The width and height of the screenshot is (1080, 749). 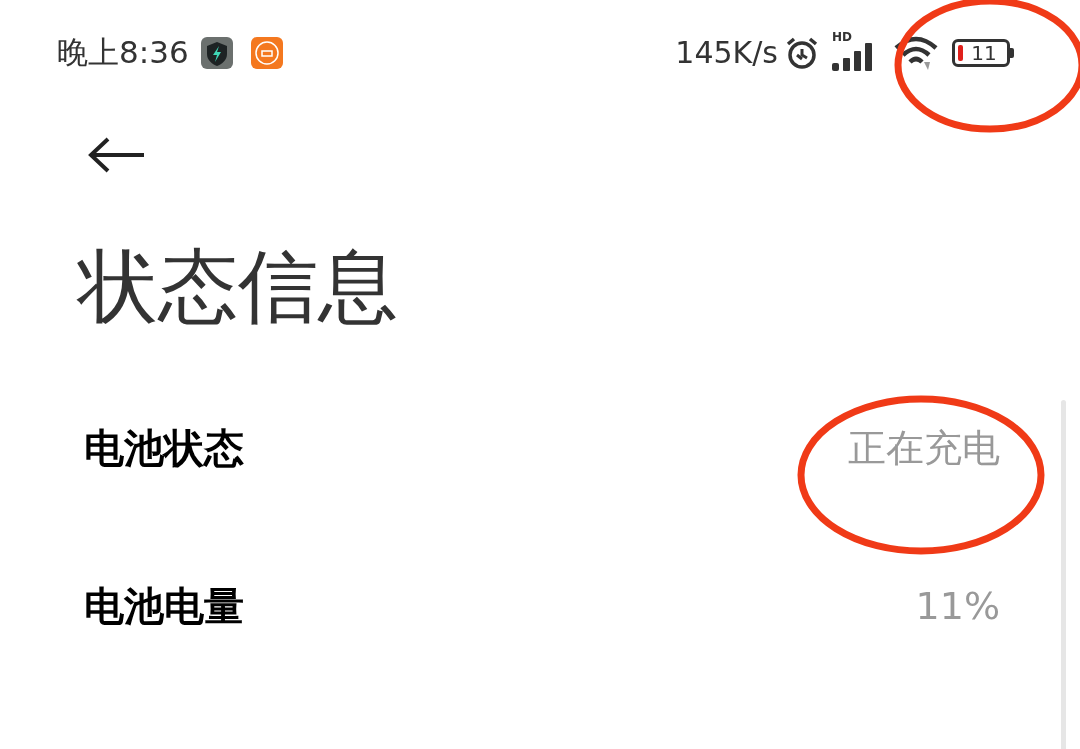 I want to click on setting-value: 11%, so click(x=957, y=606).